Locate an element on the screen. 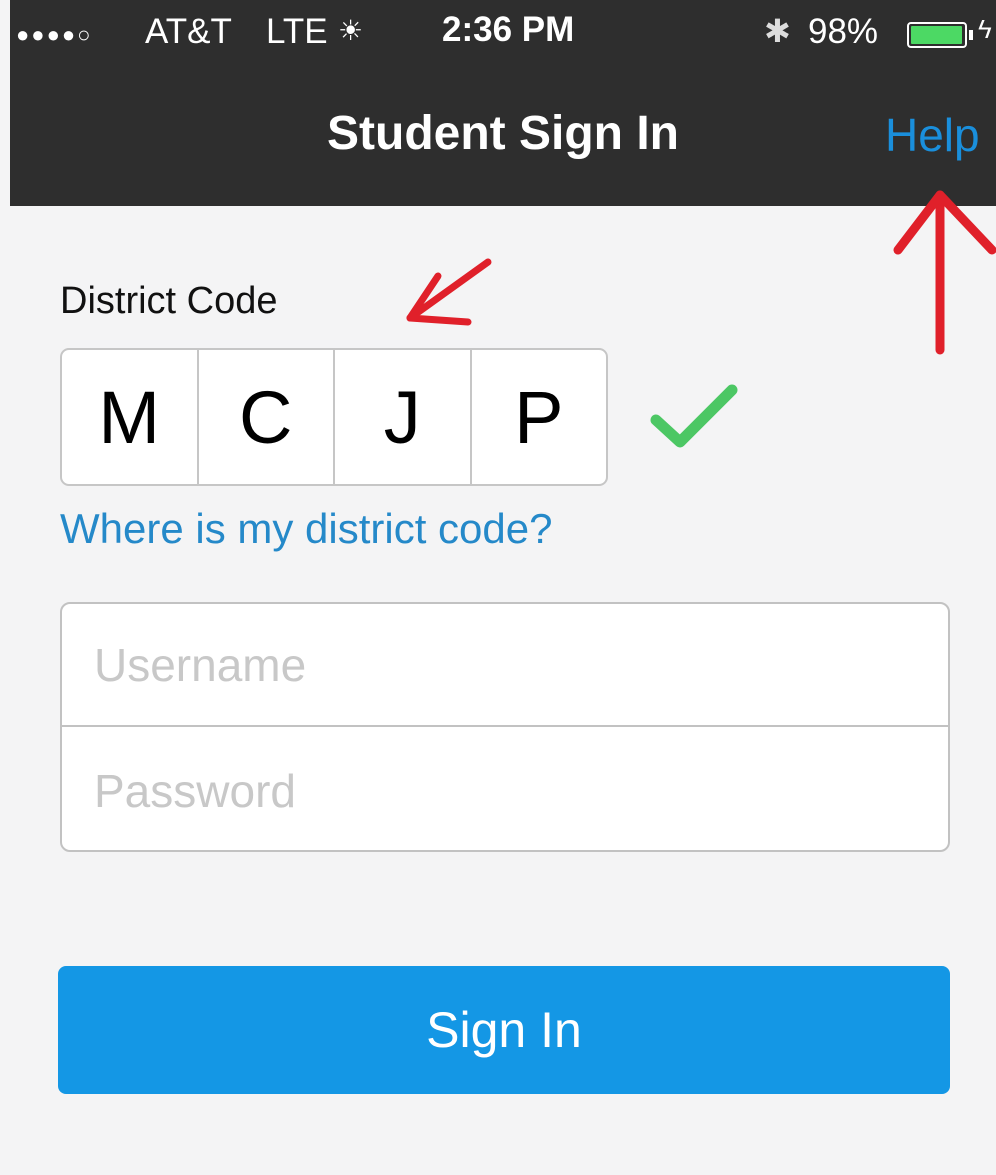 This screenshot has width=996, height=1175. network-type: LTE is located at coordinates (297, 31).